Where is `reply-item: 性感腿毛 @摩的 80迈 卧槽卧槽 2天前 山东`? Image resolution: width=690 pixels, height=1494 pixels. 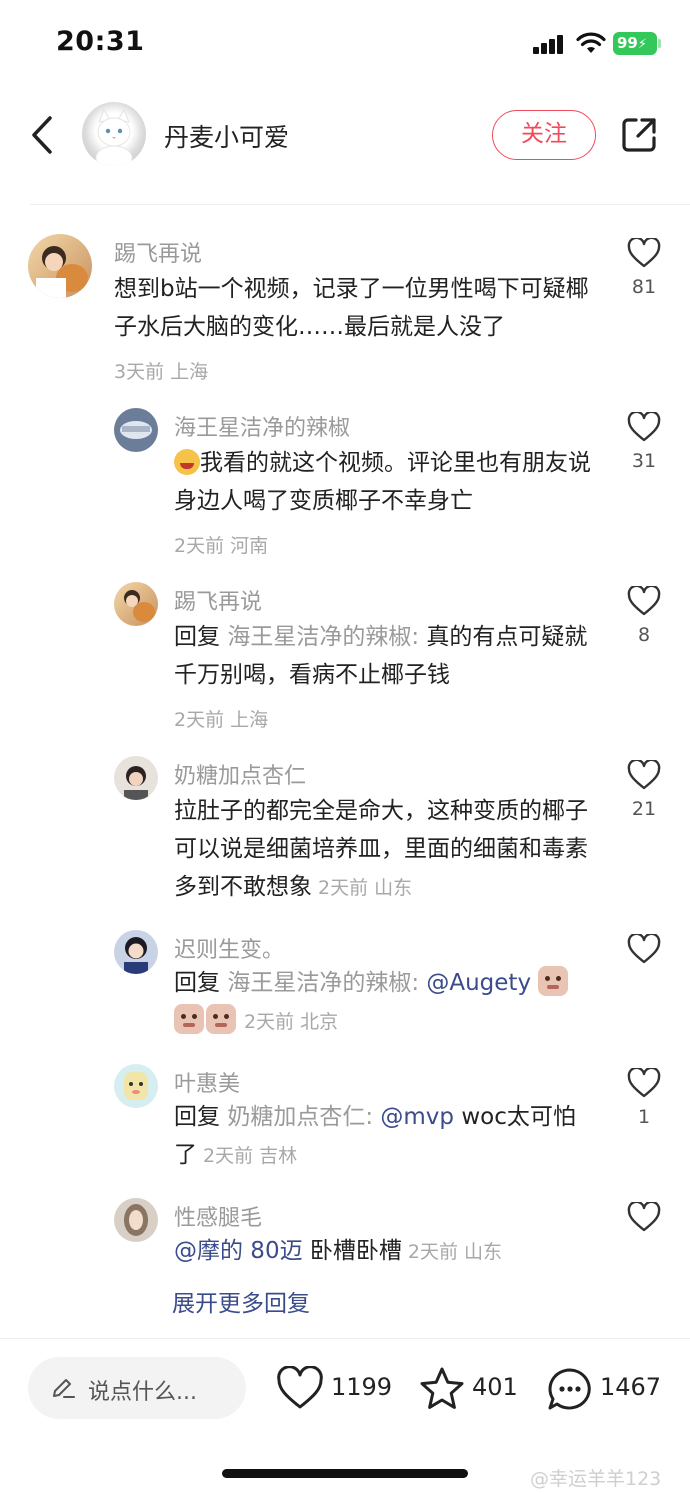 reply-item: 性感腿毛 @摩的 80迈 卧槽卧槽 2天前 山东 is located at coordinates (345, 1234).